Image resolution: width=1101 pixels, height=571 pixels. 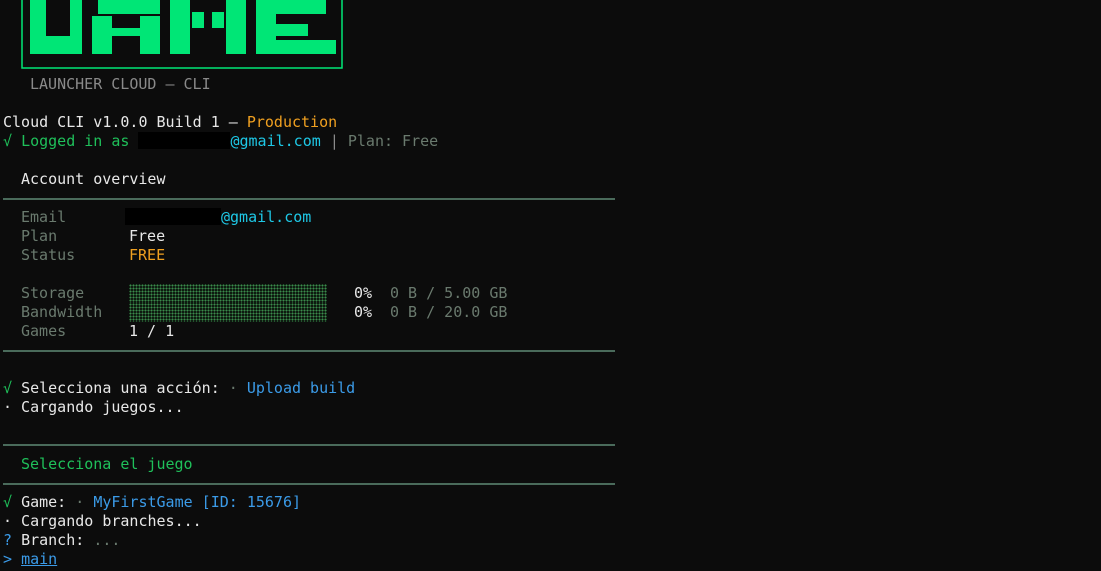 What do you see at coordinates (44, 217) in the screenshot?
I see `email-row: Email` at bounding box center [44, 217].